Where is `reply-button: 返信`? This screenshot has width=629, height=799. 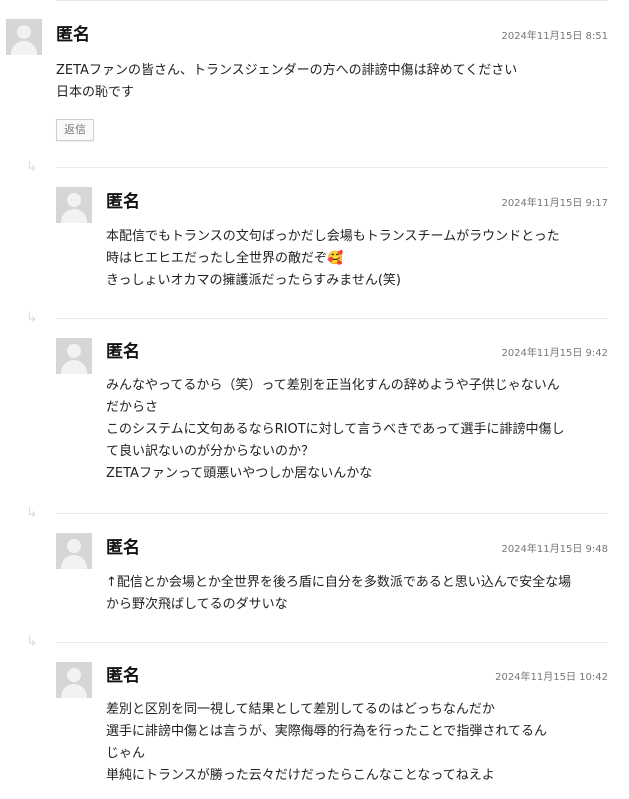
reply-button: 返信 is located at coordinates (75, 130).